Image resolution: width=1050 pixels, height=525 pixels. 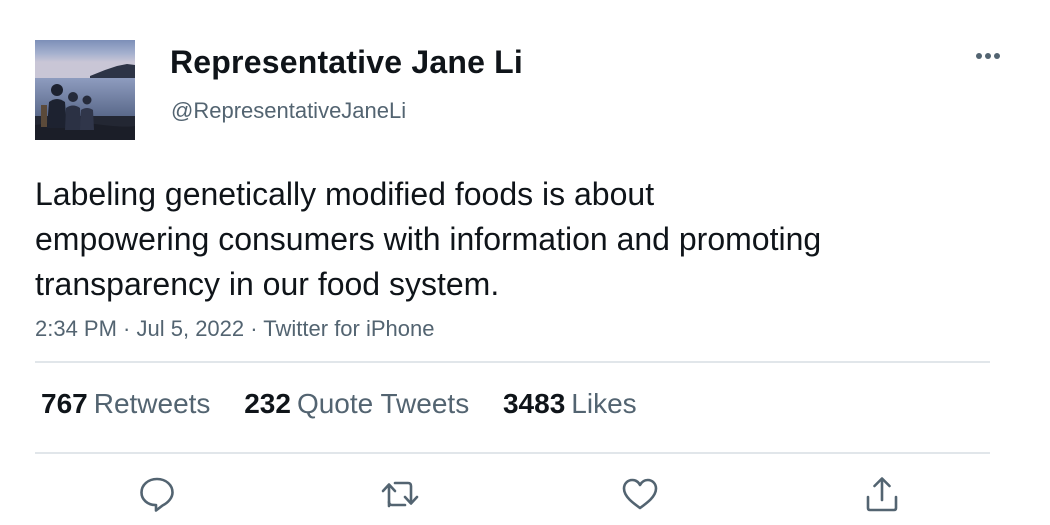 What do you see at coordinates (348, 328) in the screenshot?
I see `tweet-source: Twitter for iPhone` at bounding box center [348, 328].